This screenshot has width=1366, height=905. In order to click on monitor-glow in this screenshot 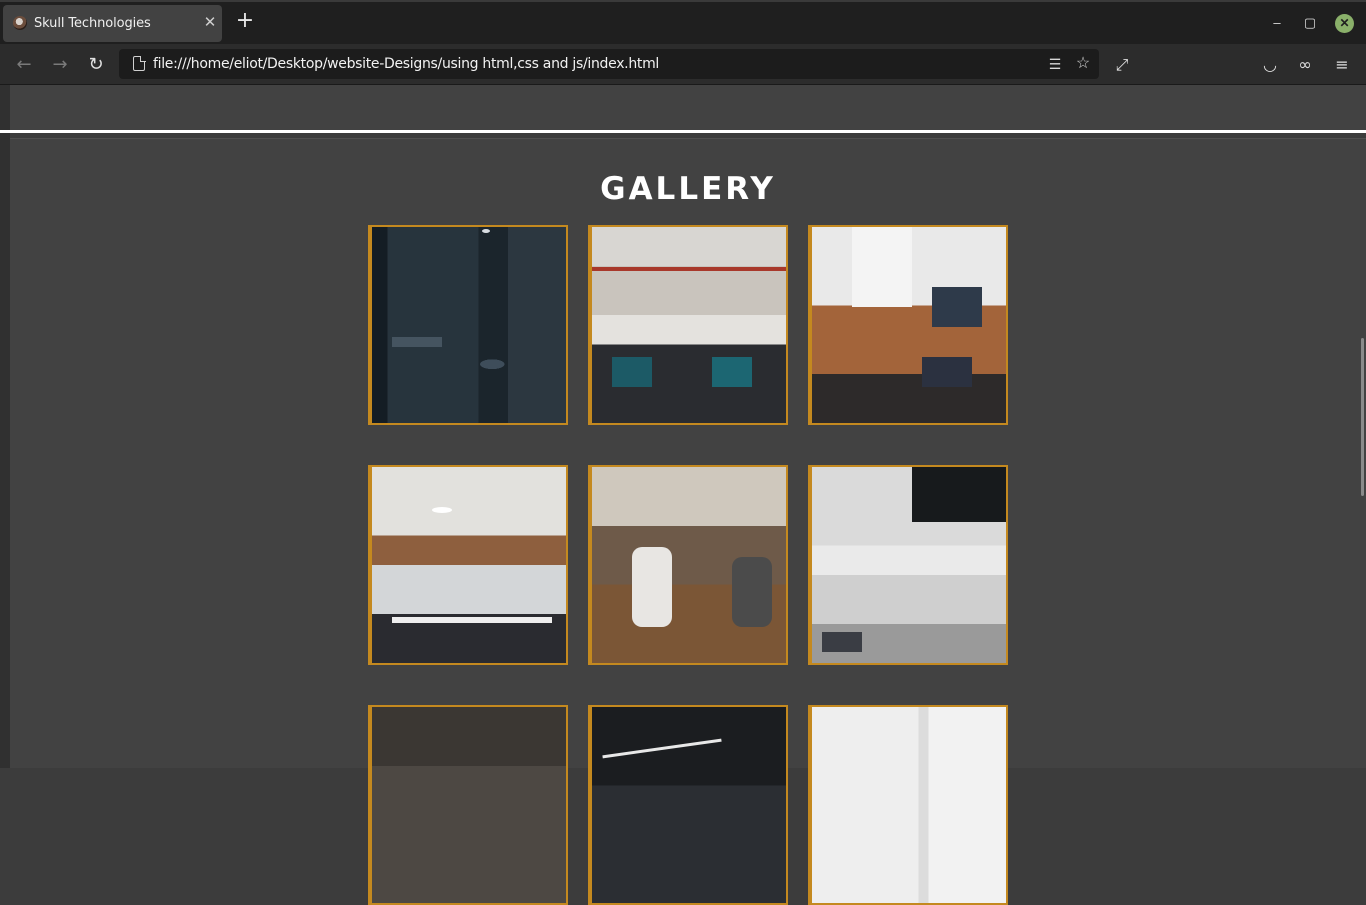, I will do `click(632, 372)`.